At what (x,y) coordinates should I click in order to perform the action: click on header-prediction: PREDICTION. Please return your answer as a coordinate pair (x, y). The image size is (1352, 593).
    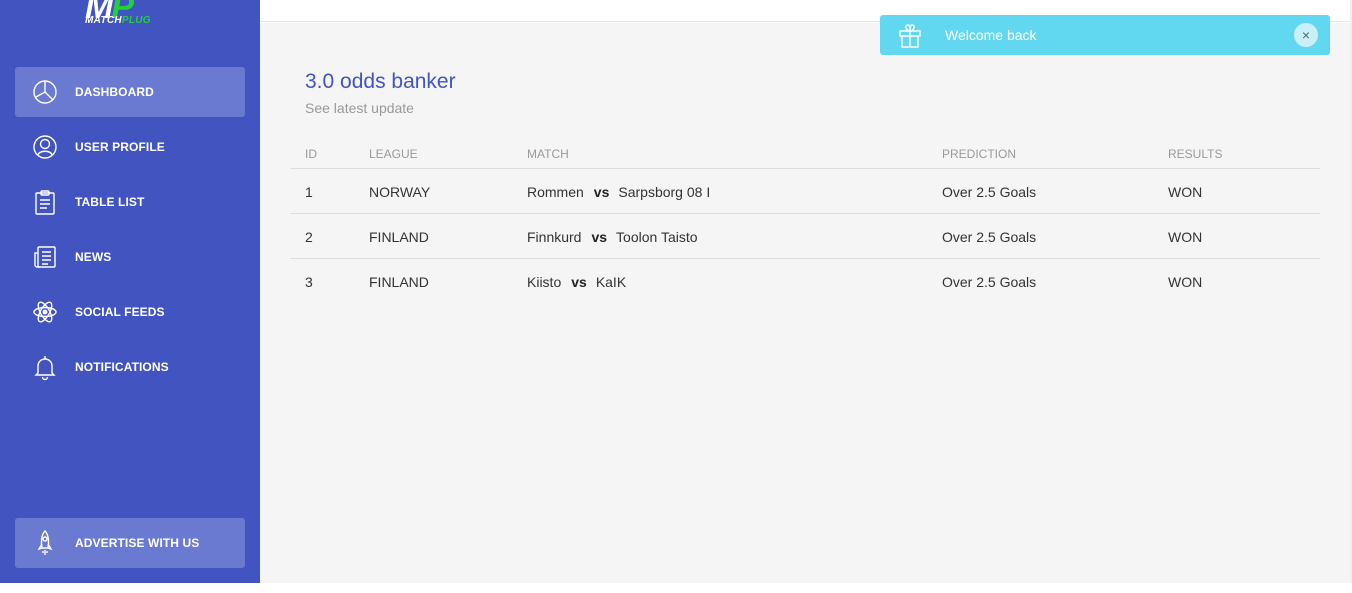
    Looking at the image, I should click on (979, 154).